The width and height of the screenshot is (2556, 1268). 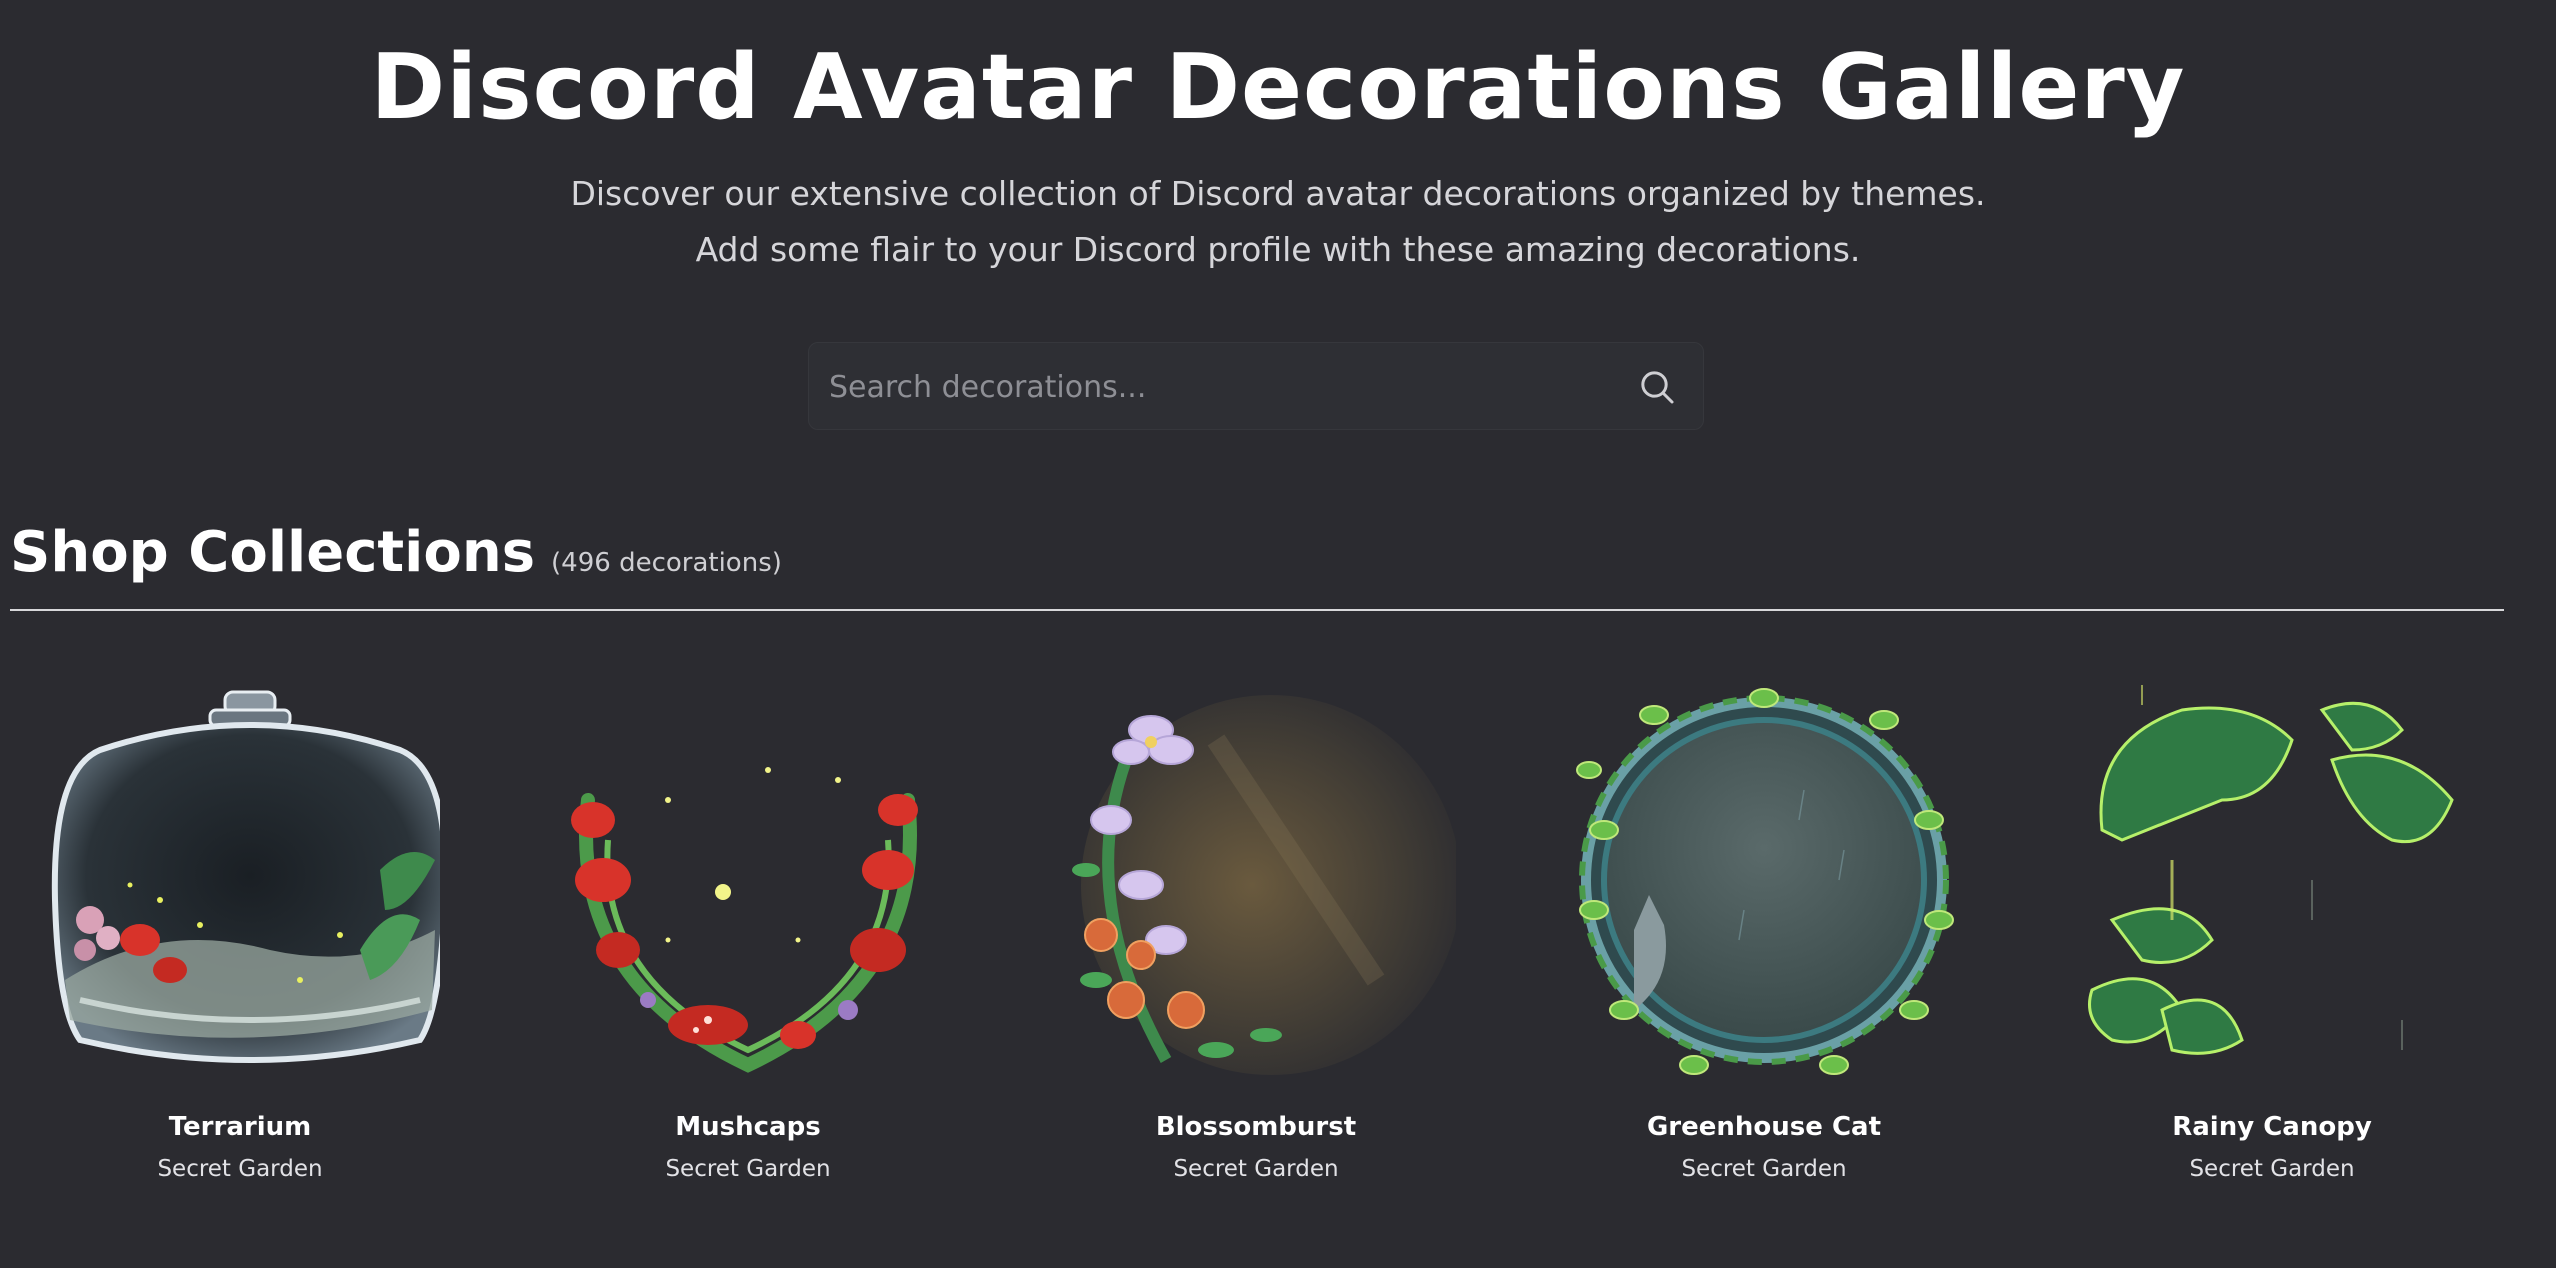 I want to click on vine-ring-cat-decoration-icon, so click(x=1765, y=881).